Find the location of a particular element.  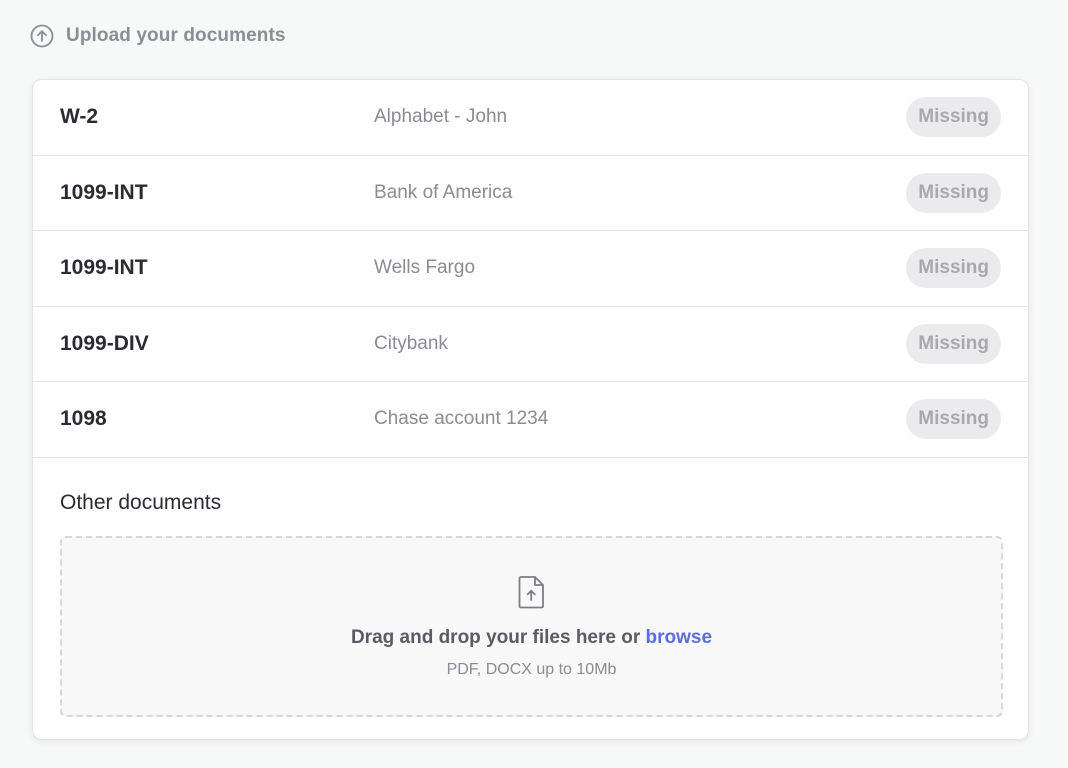

other-documents-title: Other documents is located at coordinates (141, 502).